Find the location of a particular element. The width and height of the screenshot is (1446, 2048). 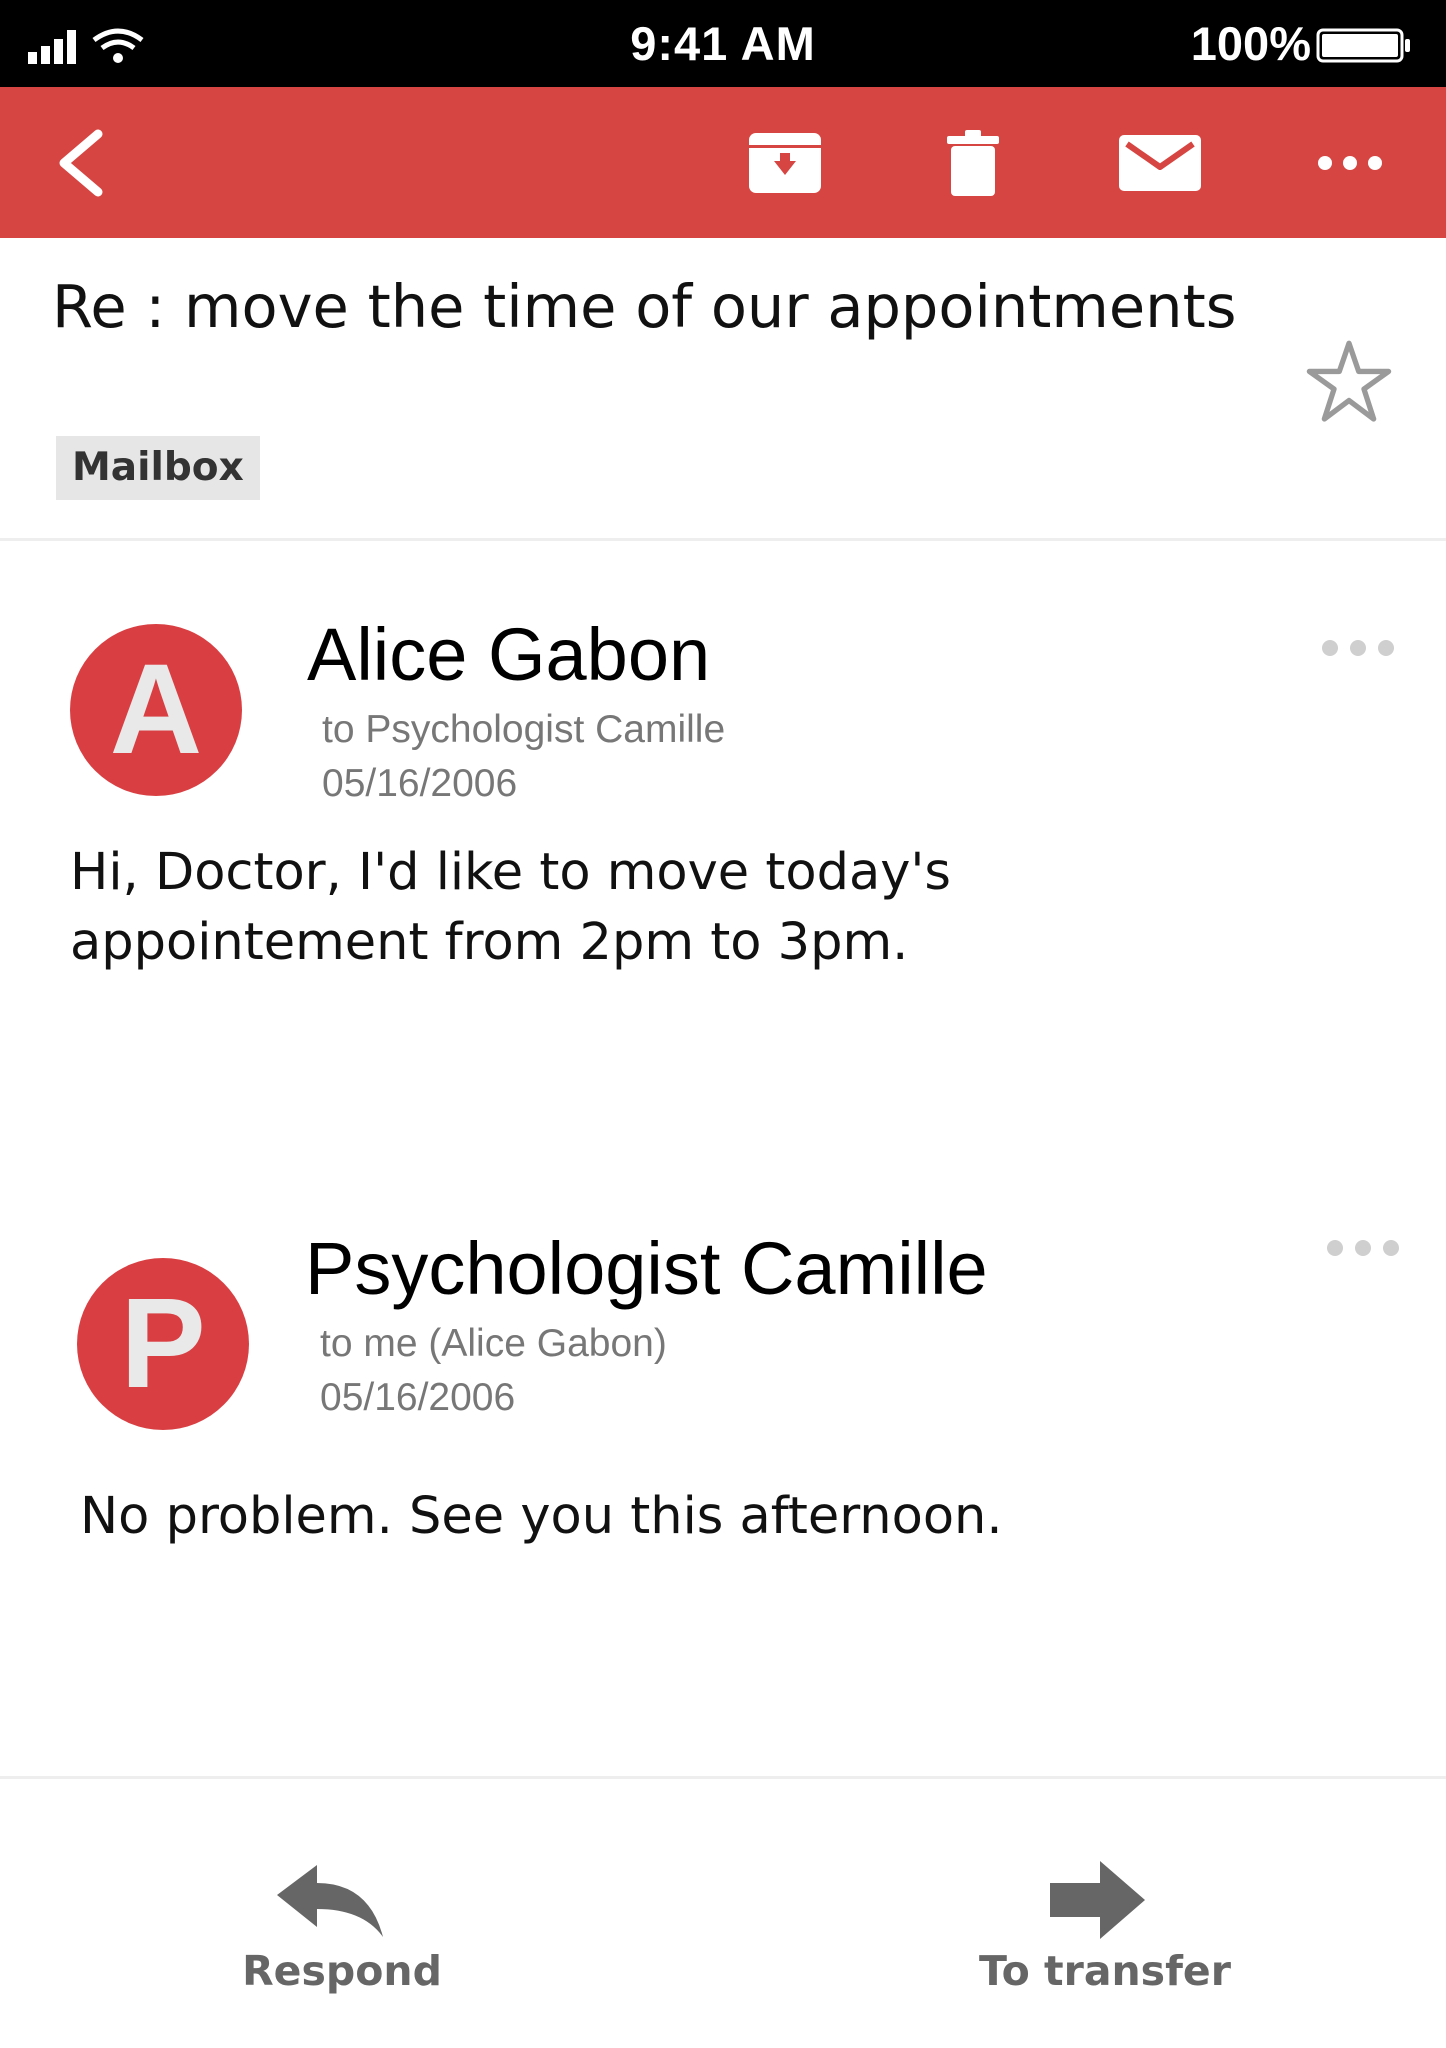

battery-percent: 100% is located at coordinates (1250, 43).